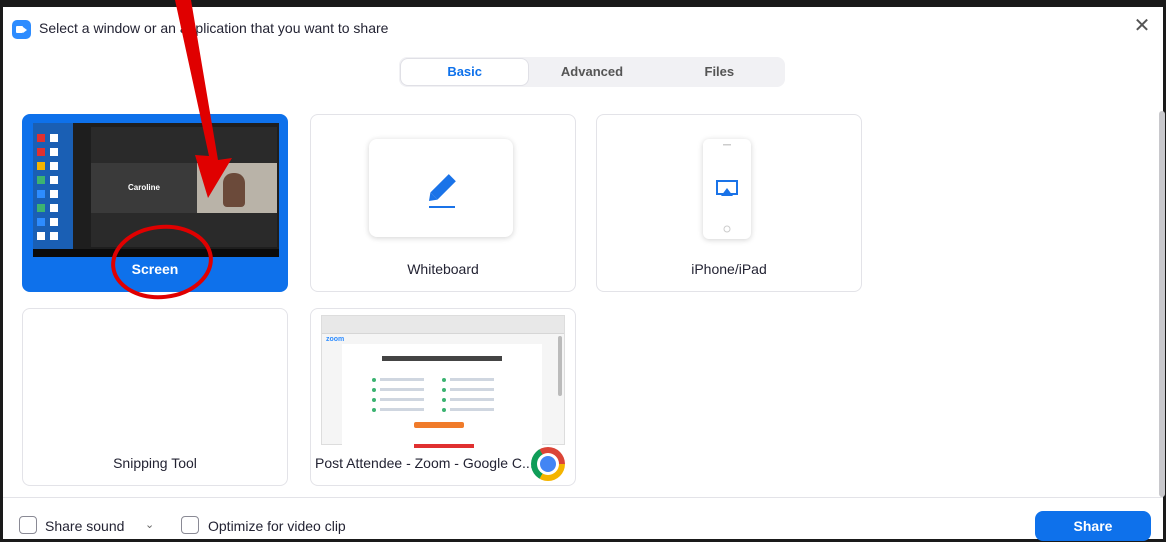 Image resolution: width=1166 pixels, height=542 pixels. Describe the element at coordinates (28, 525) in the screenshot. I see `share-sound-checkbox` at that location.